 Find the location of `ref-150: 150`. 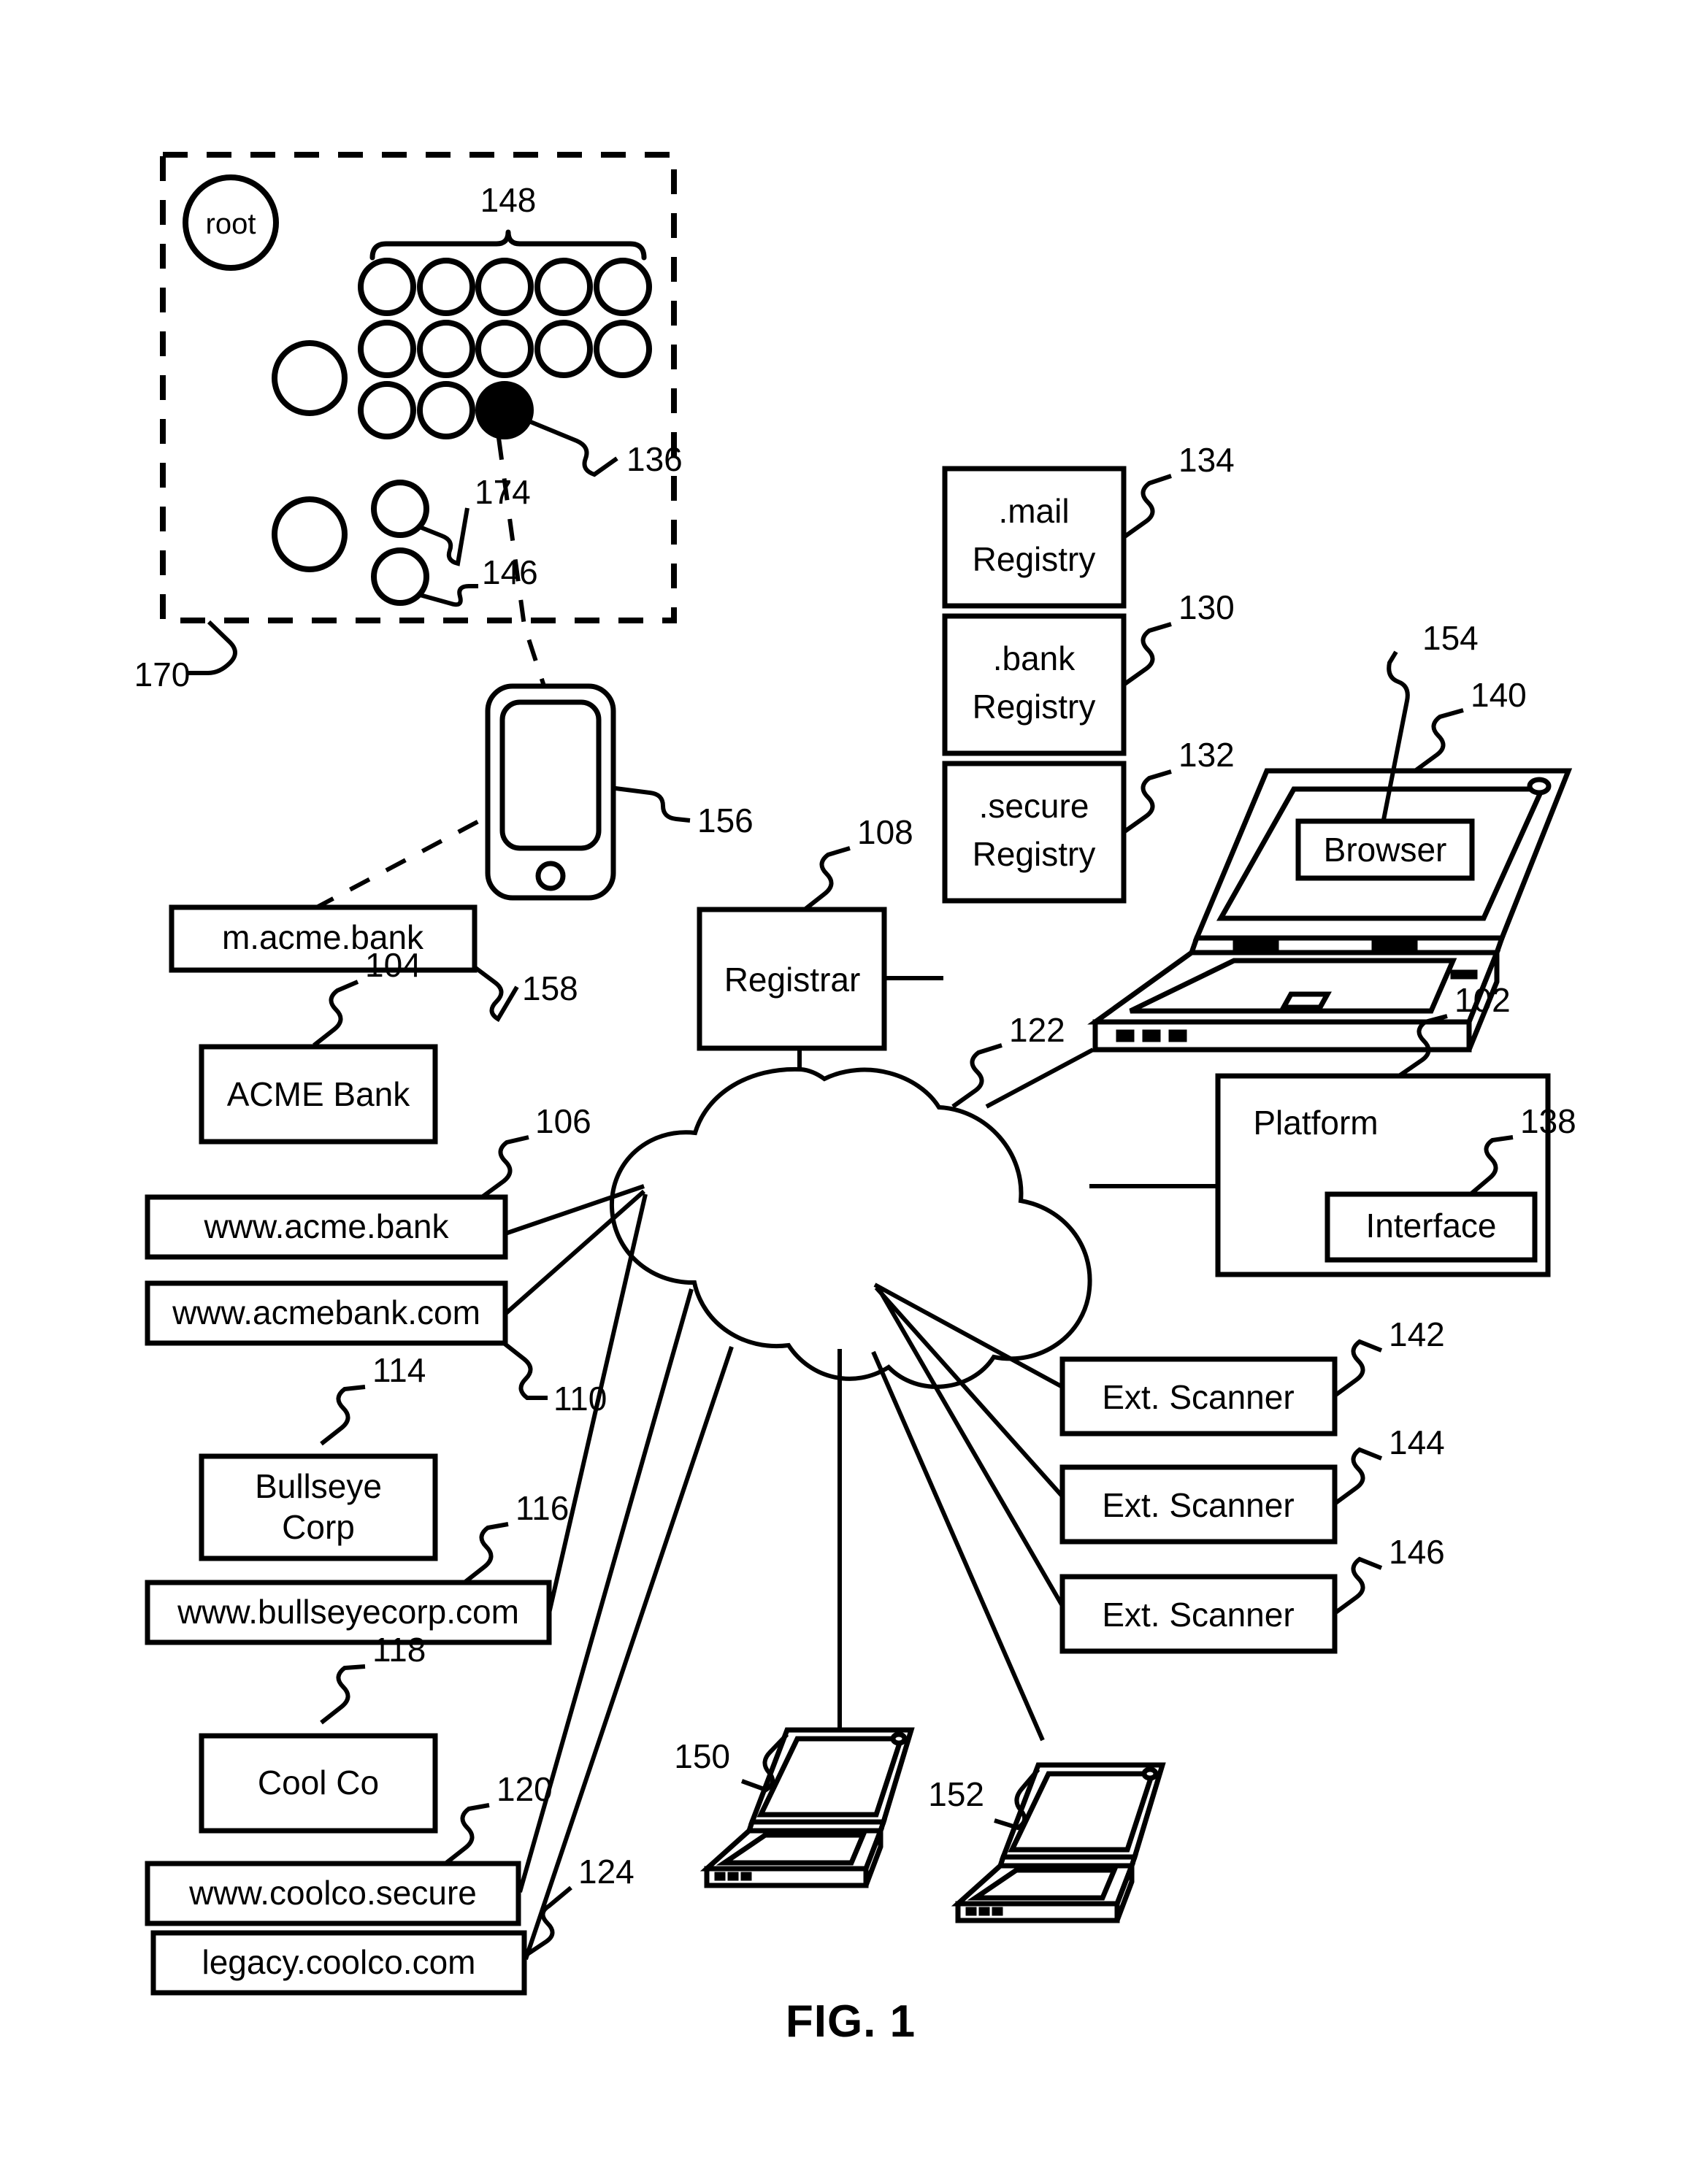

ref-150: 150 is located at coordinates (702, 1756).